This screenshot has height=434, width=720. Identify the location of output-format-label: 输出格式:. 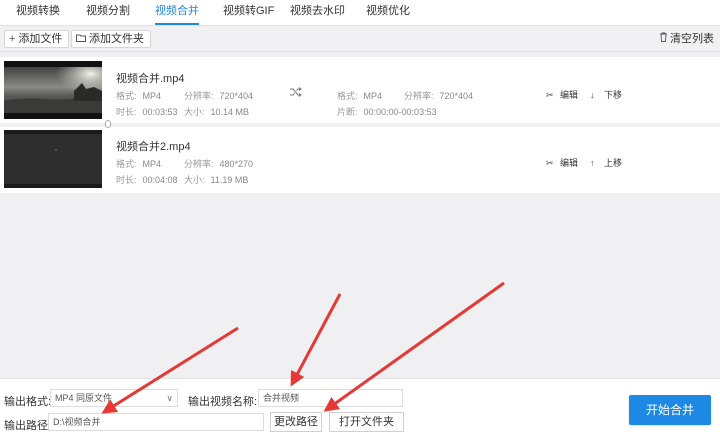
(28, 402).